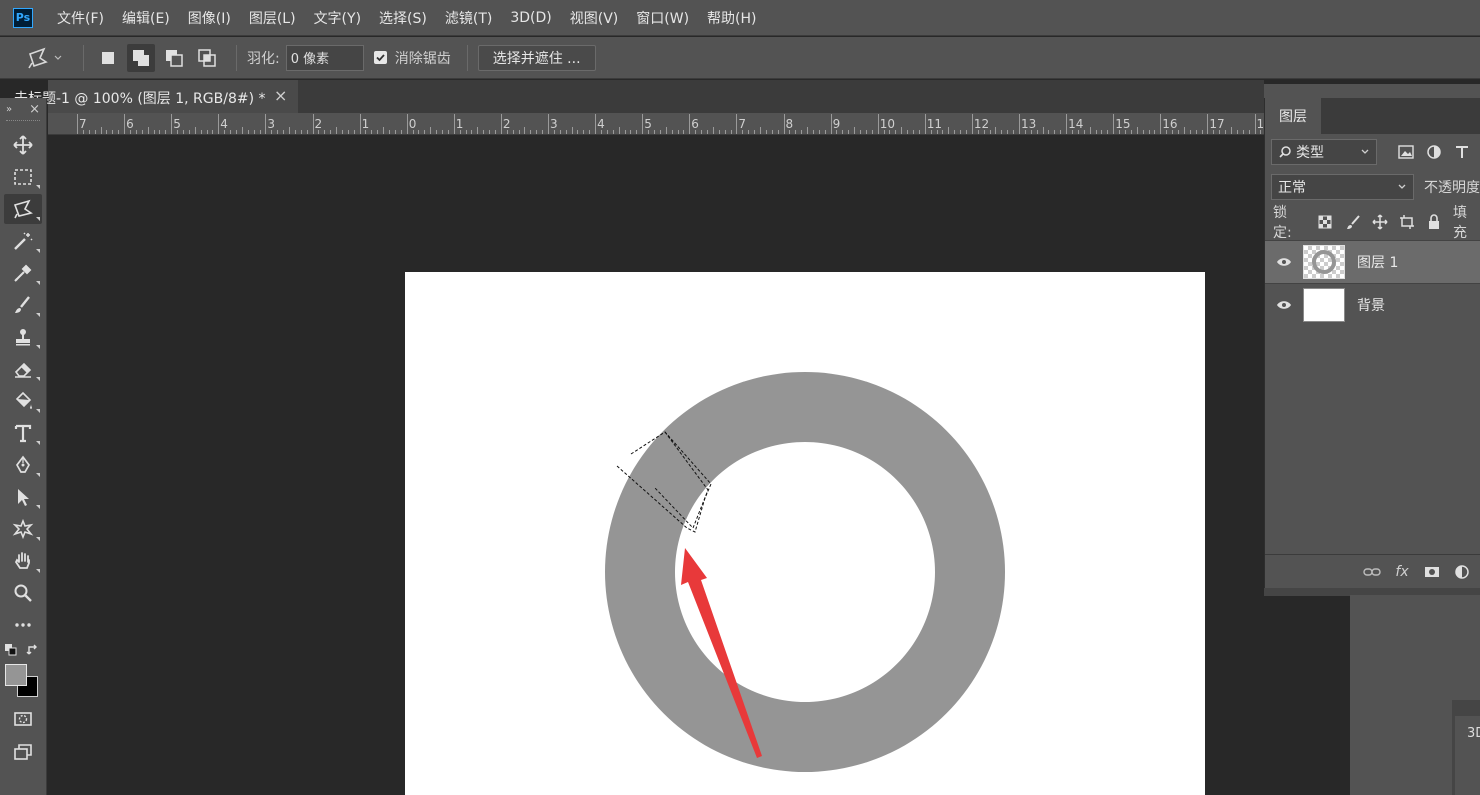 This screenshot has height=795, width=1480. Describe the element at coordinates (1325, 222) in the screenshot. I see `lock-transparent-button` at that location.